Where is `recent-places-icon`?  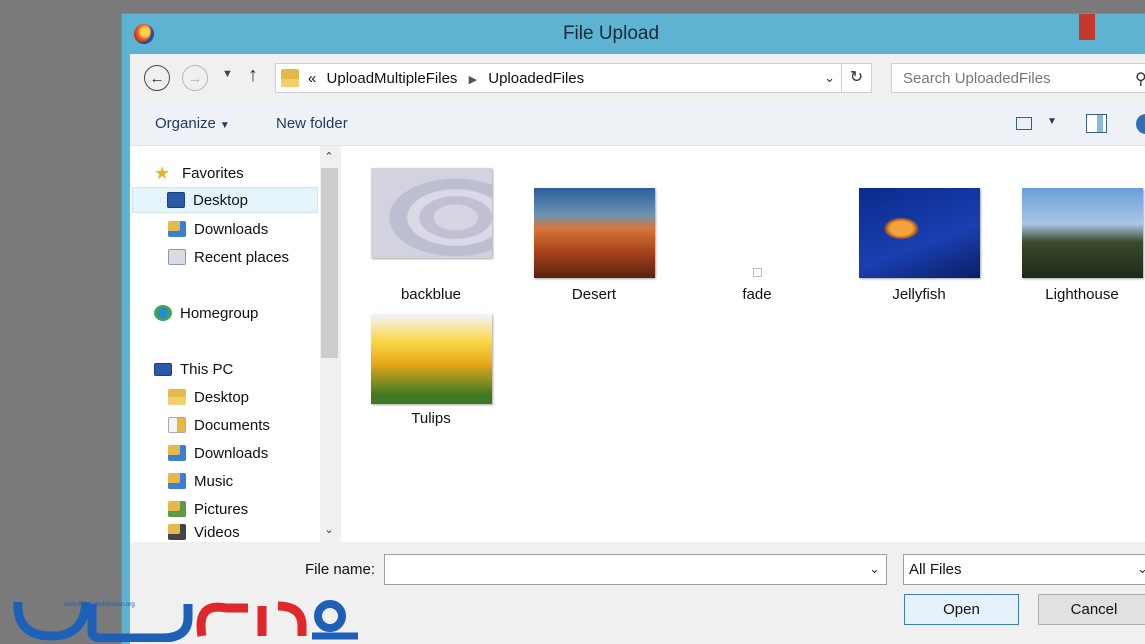 recent-places-icon is located at coordinates (177, 257).